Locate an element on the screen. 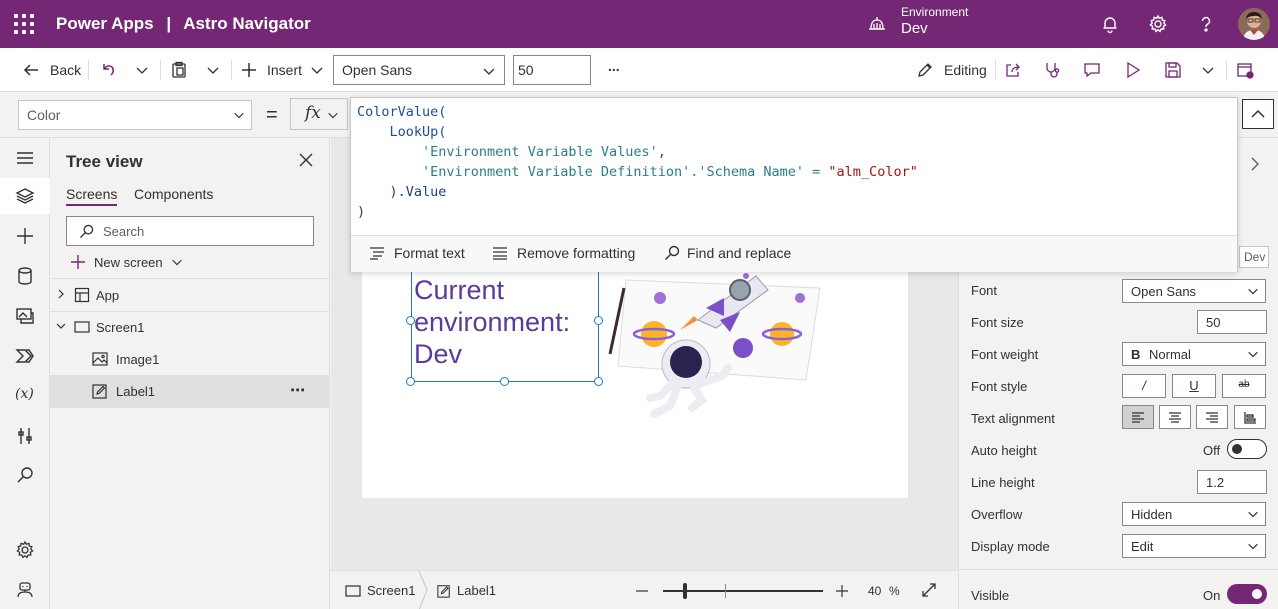 This screenshot has width=1278, height=609. code-line: ) is located at coordinates (361, 212).